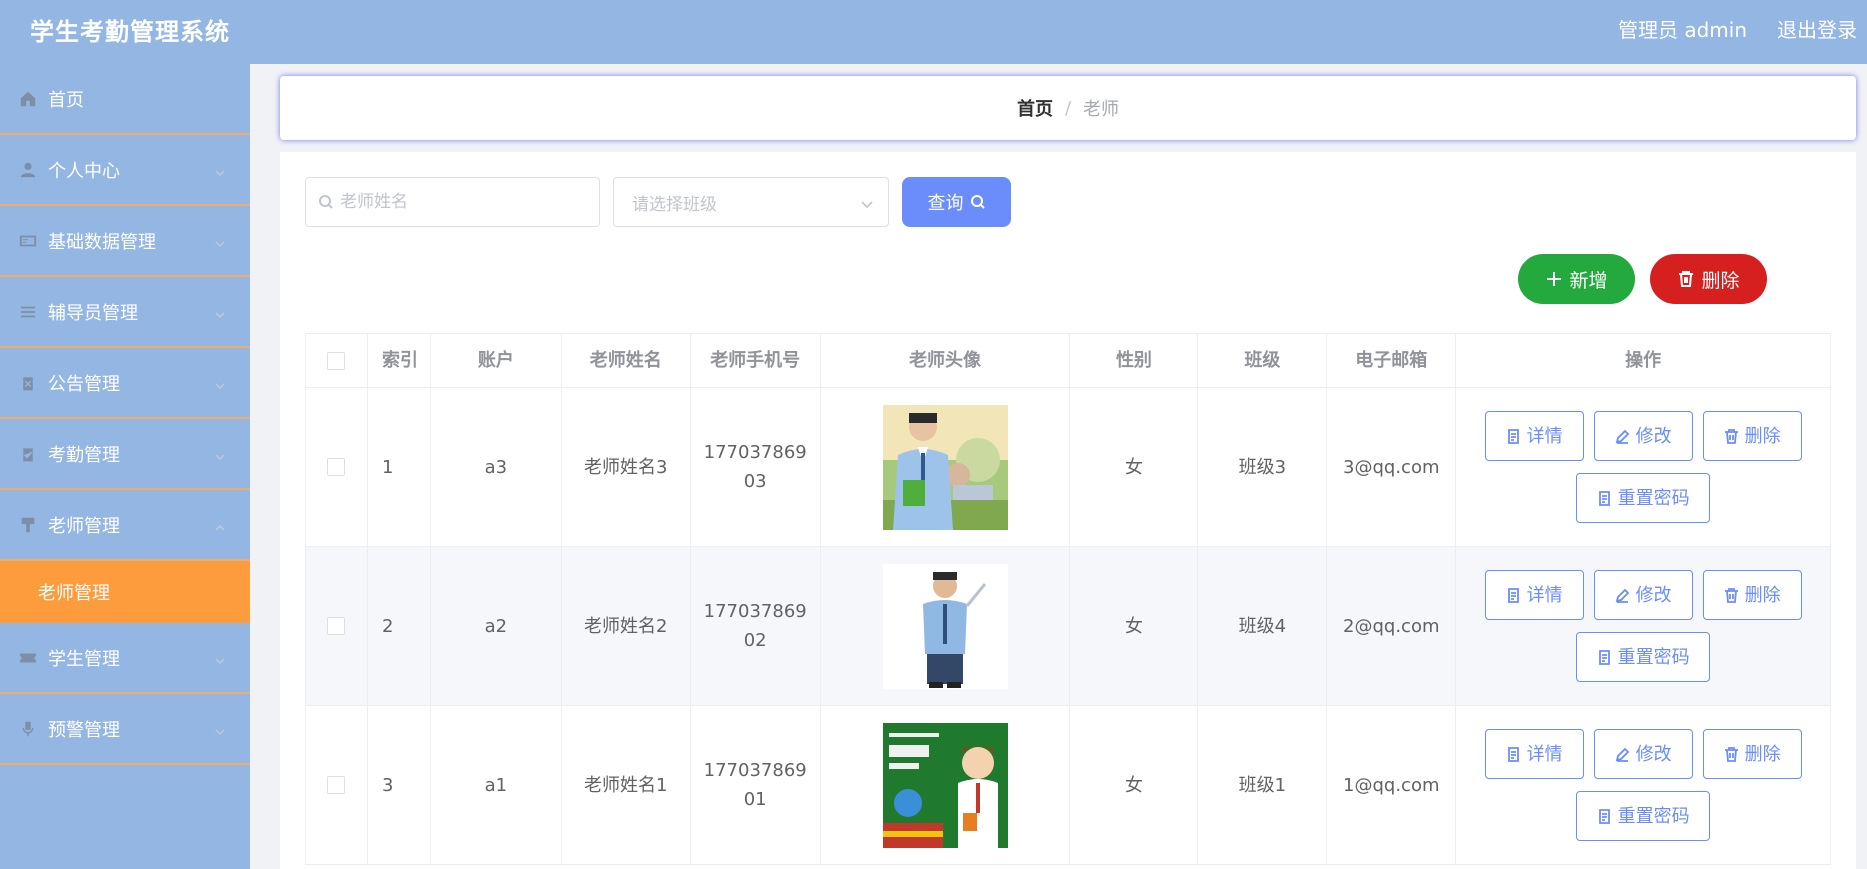 The image size is (1867, 869). What do you see at coordinates (130, 32) in the screenshot?
I see `app-title: 学生考勤管理系统` at bounding box center [130, 32].